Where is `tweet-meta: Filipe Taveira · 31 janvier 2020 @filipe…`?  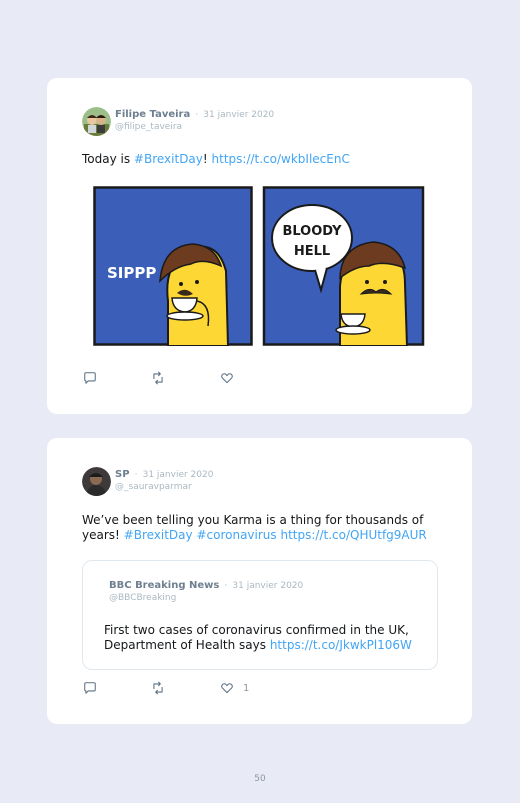
tweet-meta: Filipe Taveira · 31 janvier 2020 @filipe… is located at coordinates (194, 119).